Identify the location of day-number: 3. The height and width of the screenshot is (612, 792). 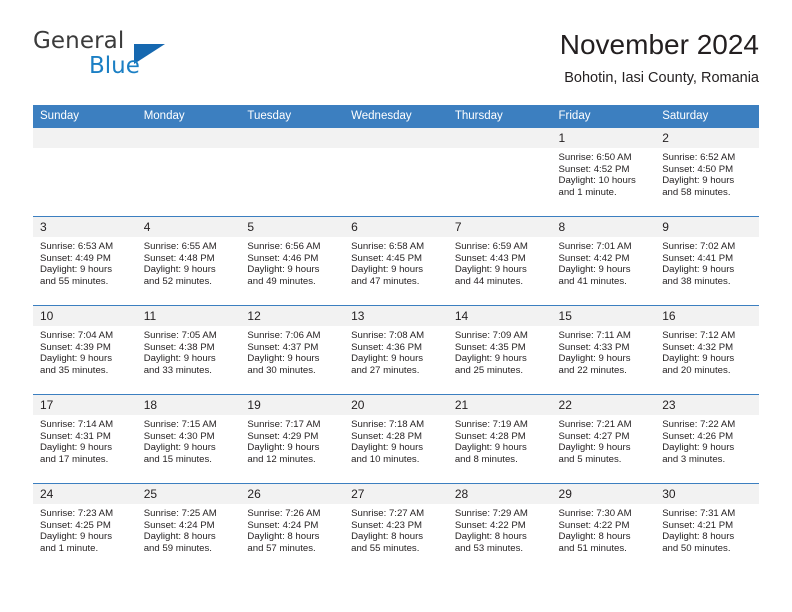
(85, 227).